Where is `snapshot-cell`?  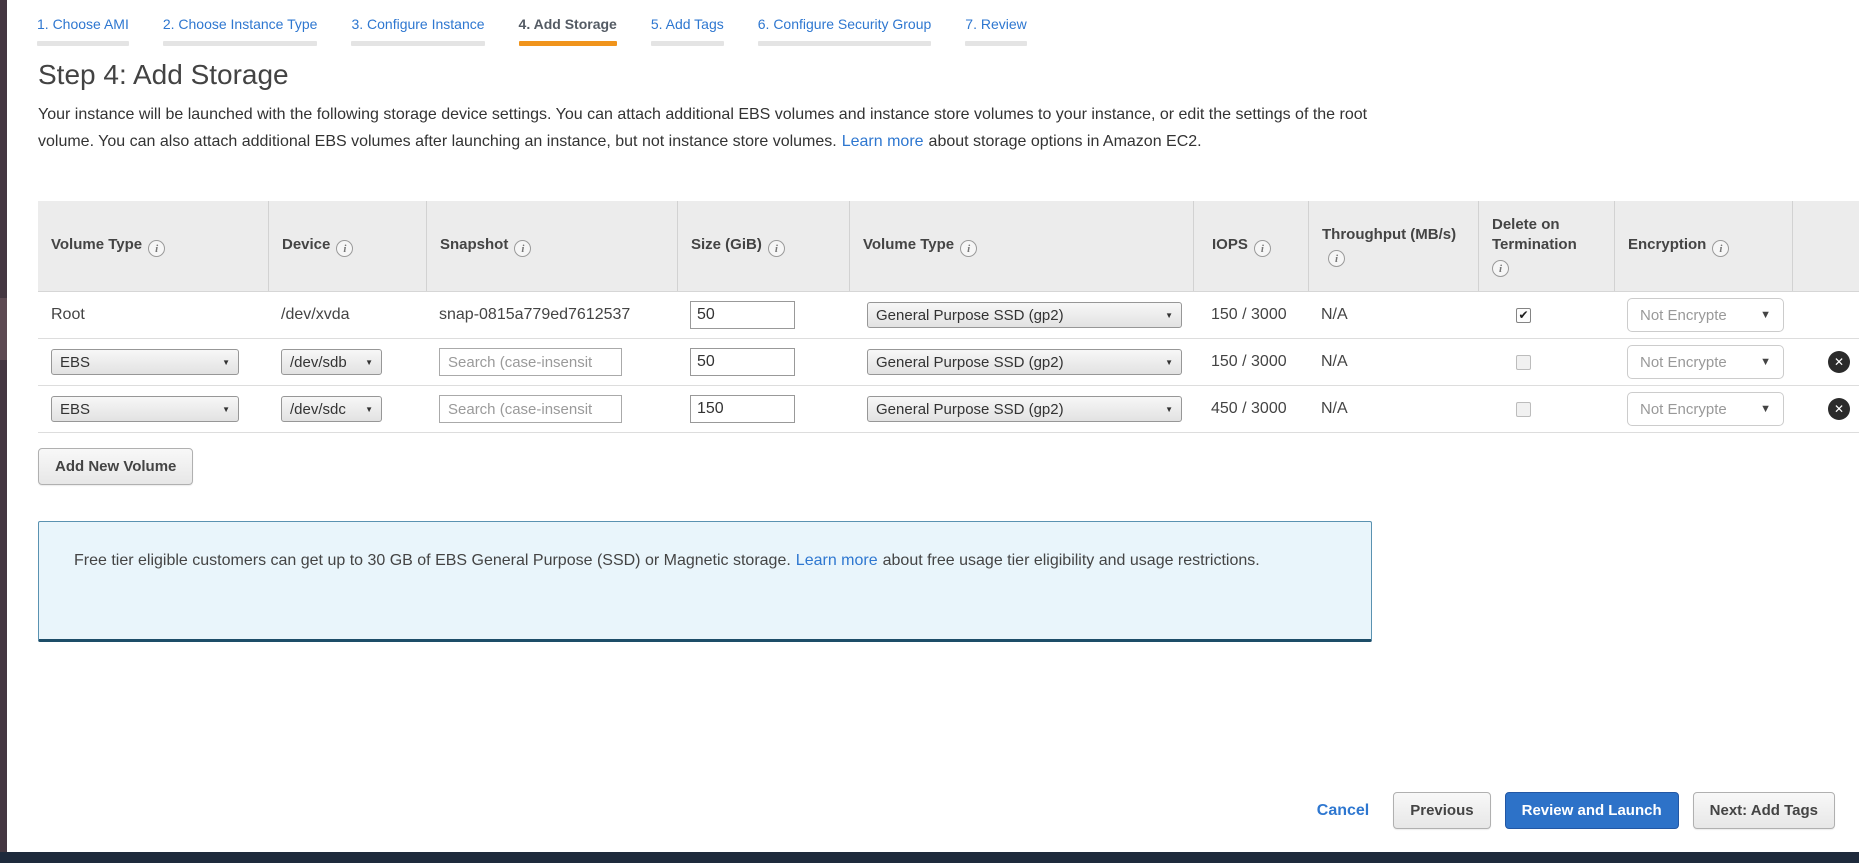
snapshot-cell is located at coordinates (551, 409).